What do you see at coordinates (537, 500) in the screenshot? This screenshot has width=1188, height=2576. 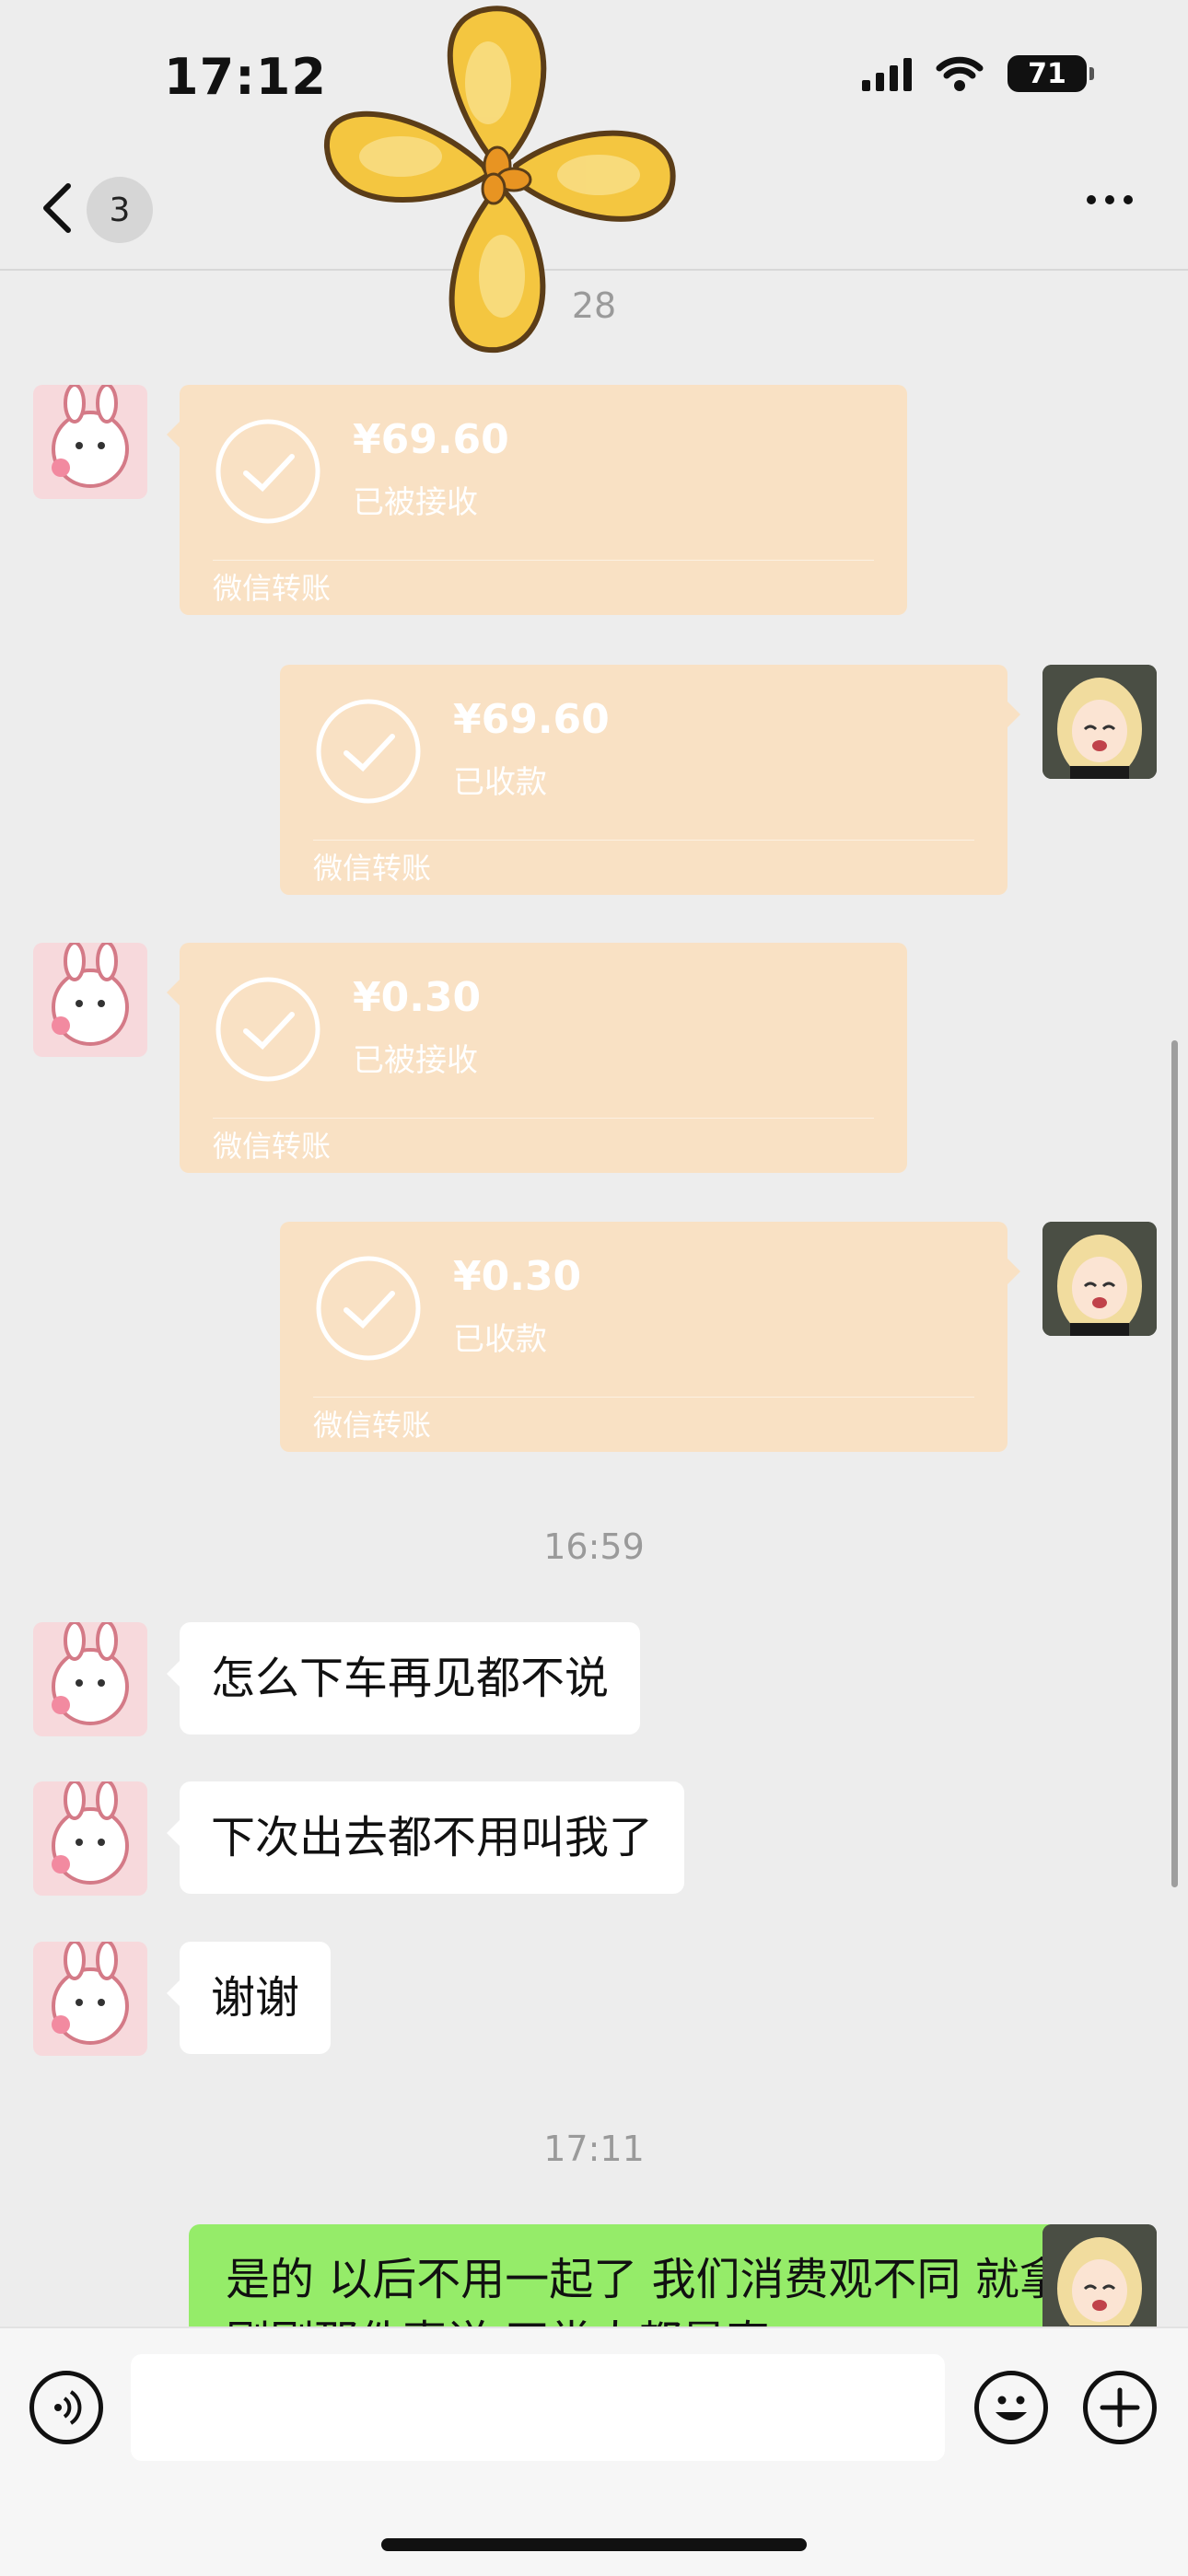 I see `transfer-card: ¥69.60 已被接收 微信转账` at bounding box center [537, 500].